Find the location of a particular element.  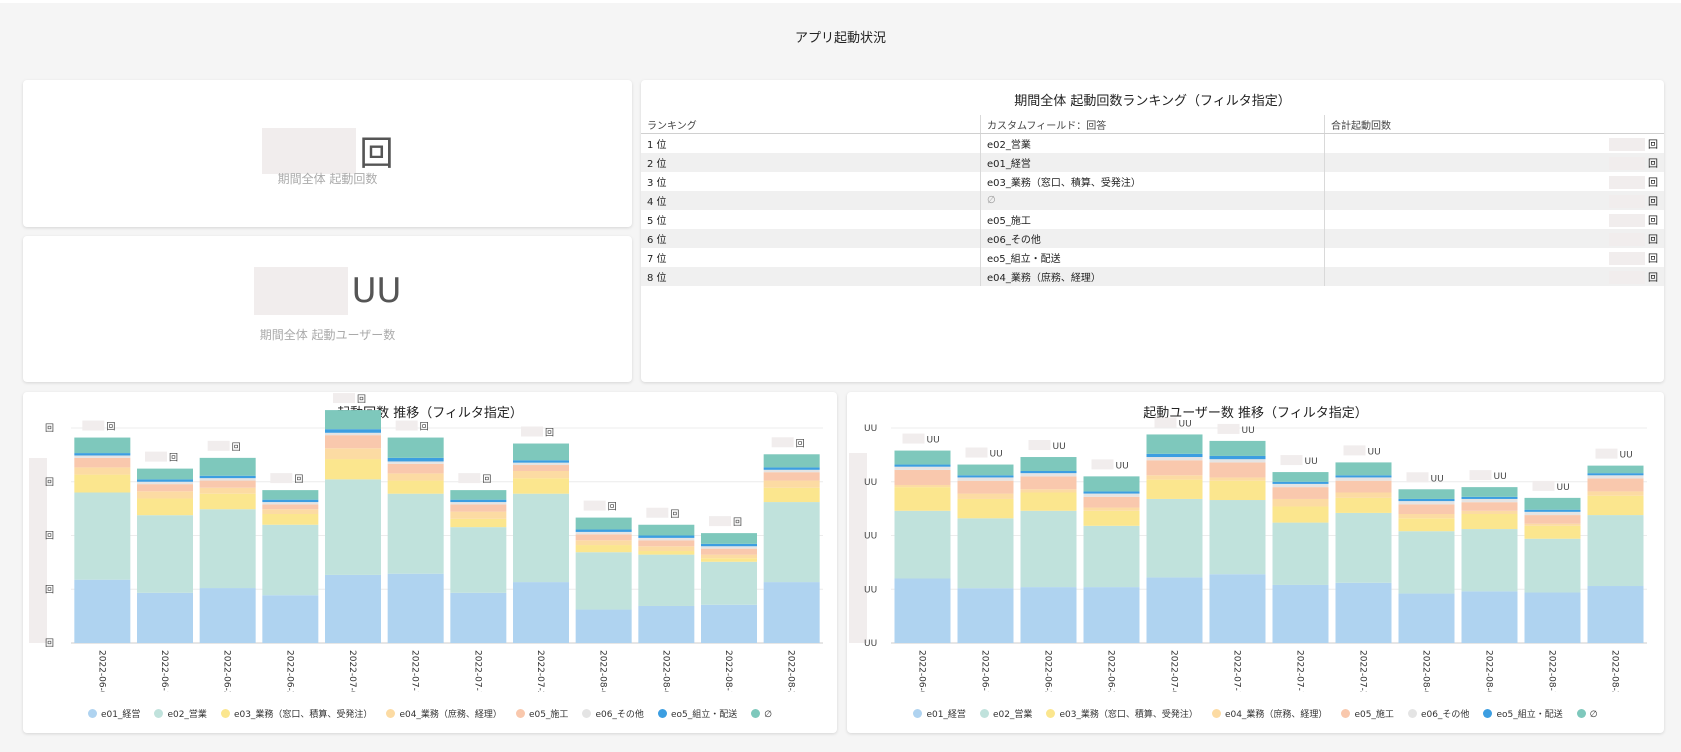

legend-item: e05_施工 is located at coordinates (1367, 713).